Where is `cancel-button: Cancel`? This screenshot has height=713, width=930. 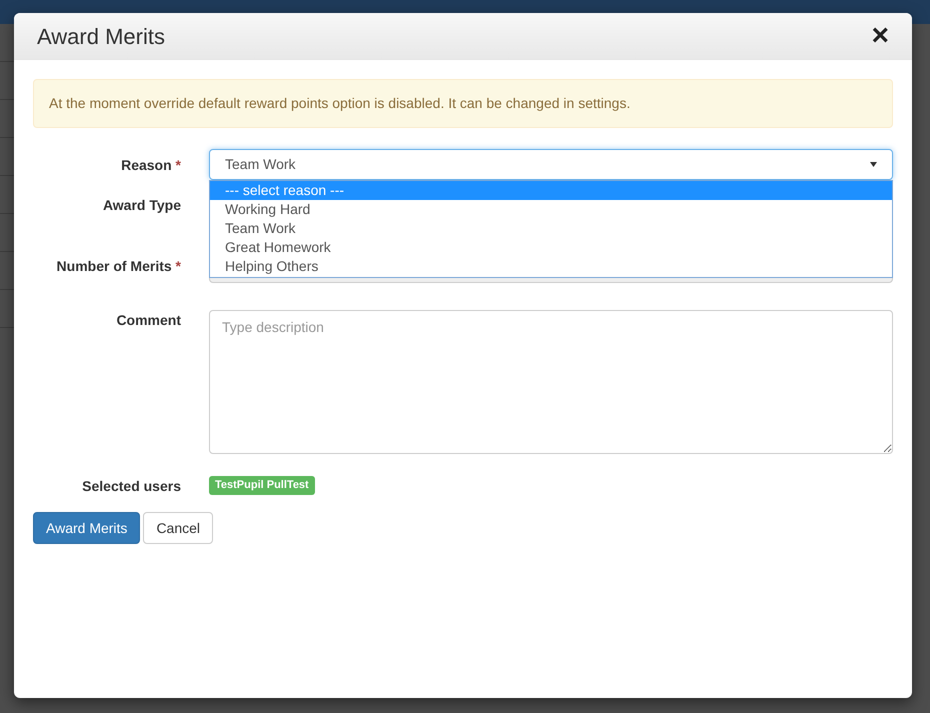
cancel-button: Cancel is located at coordinates (178, 528).